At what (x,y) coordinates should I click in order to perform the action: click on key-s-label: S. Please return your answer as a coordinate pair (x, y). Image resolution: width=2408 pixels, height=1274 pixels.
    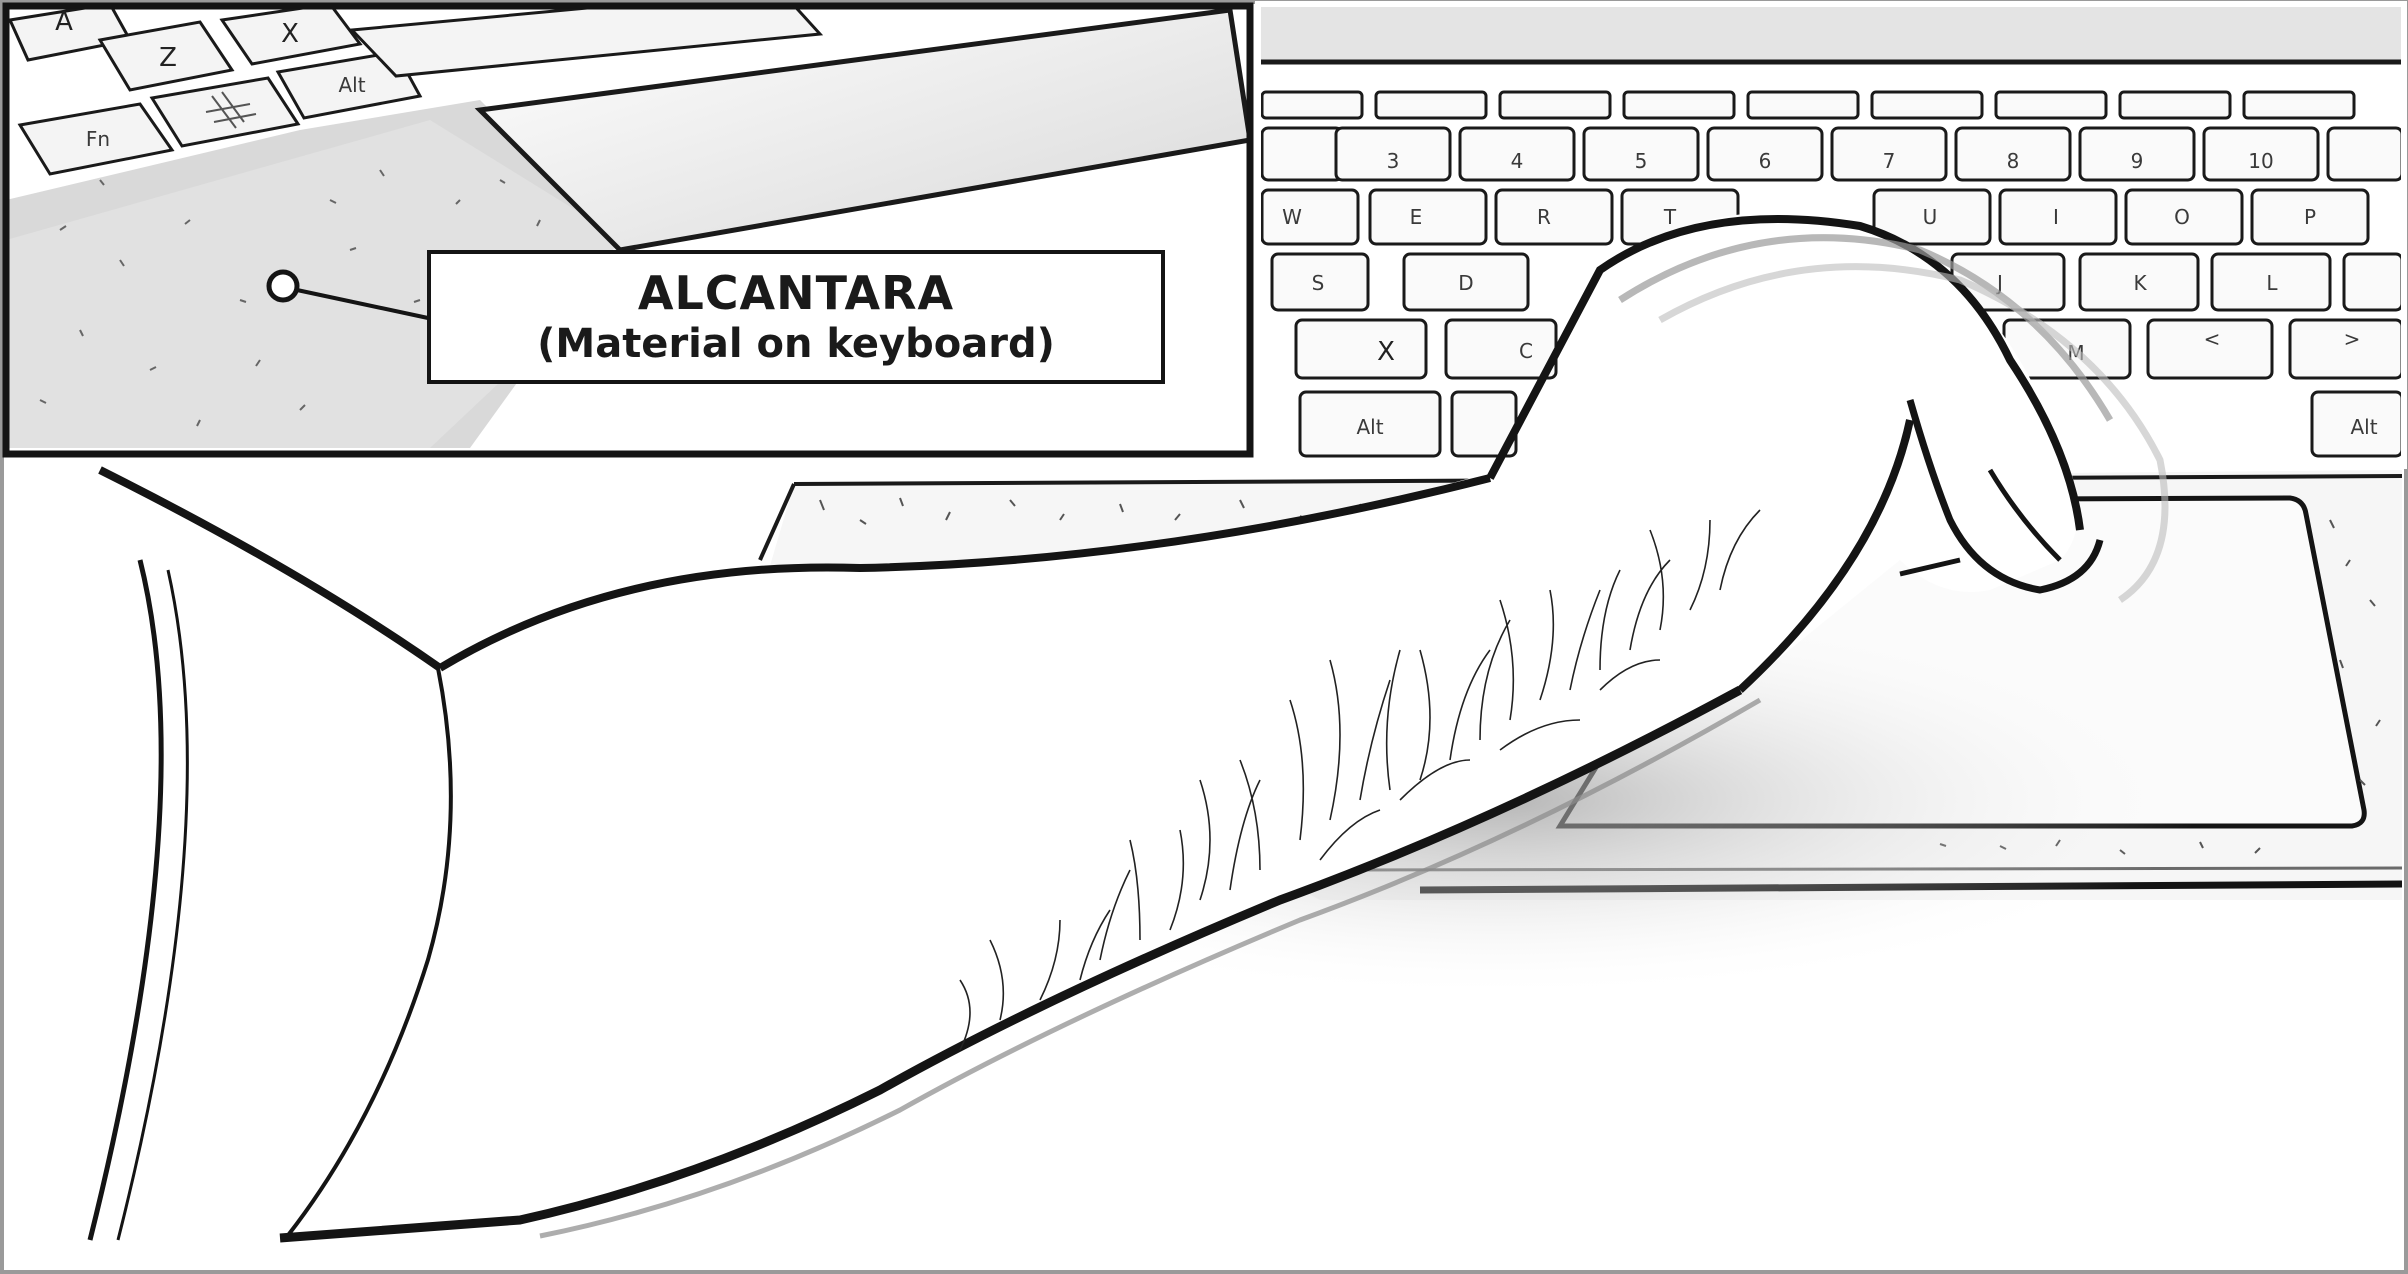
    Looking at the image, I should click on (1318, 283).